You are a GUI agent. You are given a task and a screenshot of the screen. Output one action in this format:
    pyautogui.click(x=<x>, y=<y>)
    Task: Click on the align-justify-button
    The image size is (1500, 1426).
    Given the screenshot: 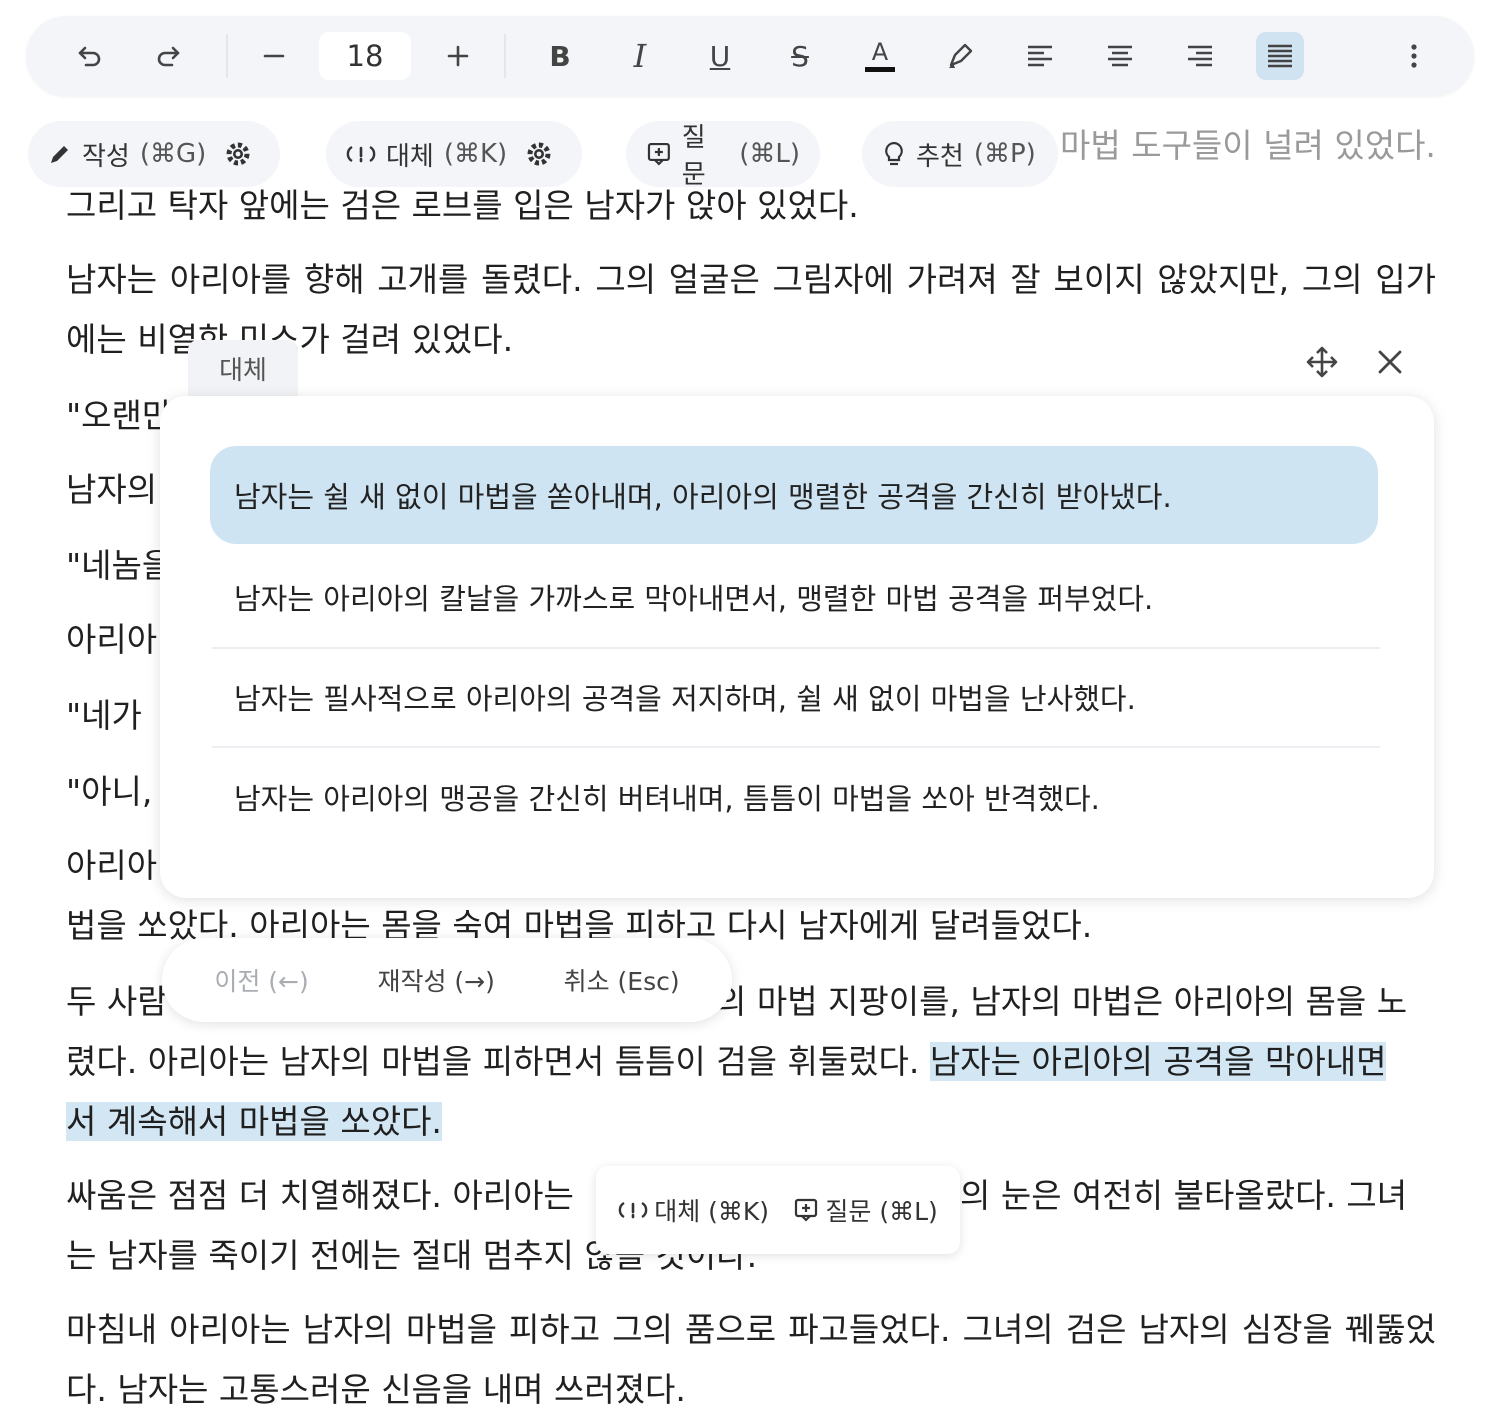 What is the action you would take?
    pyautogui.click(x=1280, y=56)
    